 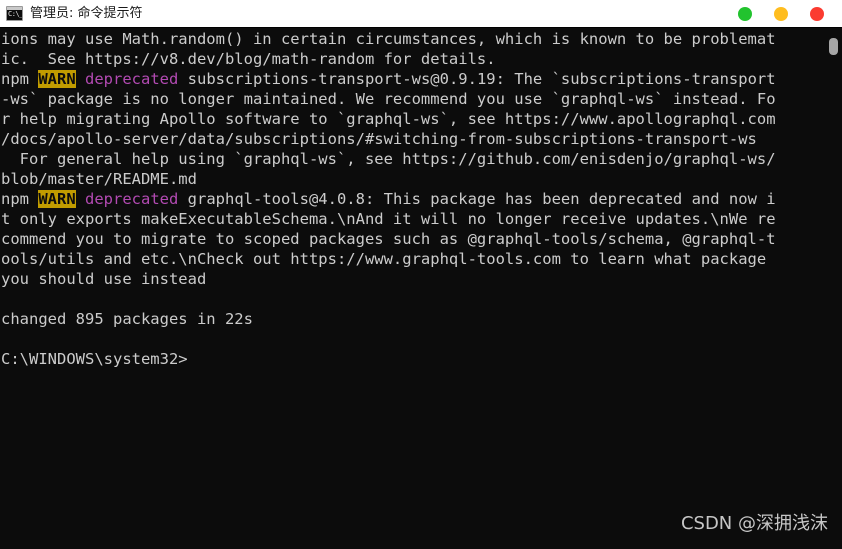 I want to click on console-scrollbar, so click(x=834, y=288).